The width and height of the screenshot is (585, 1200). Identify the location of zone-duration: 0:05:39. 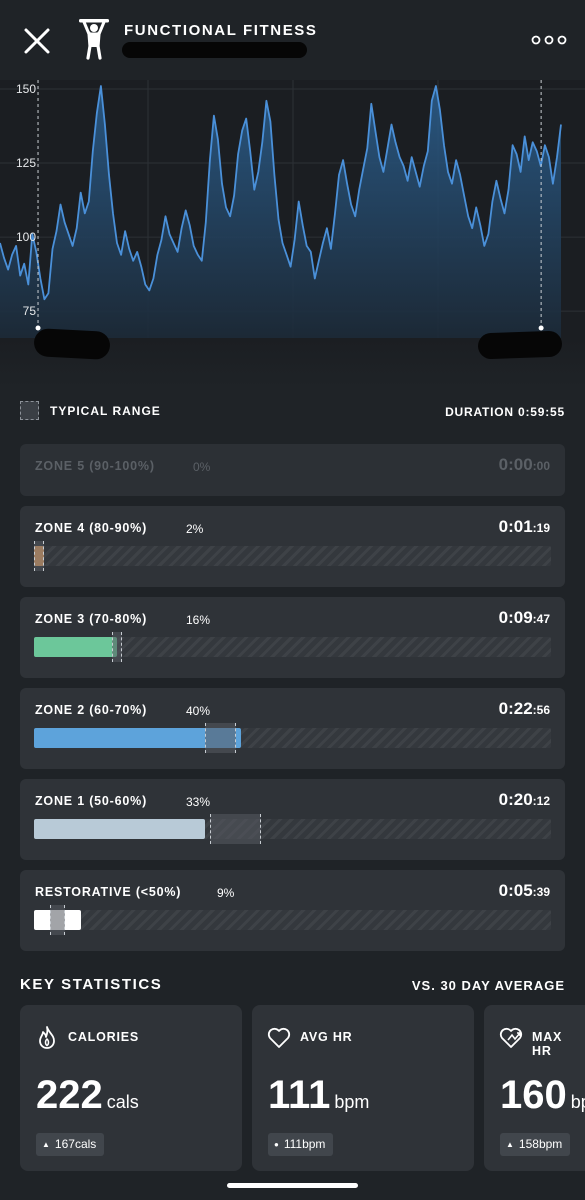
(524, 890).